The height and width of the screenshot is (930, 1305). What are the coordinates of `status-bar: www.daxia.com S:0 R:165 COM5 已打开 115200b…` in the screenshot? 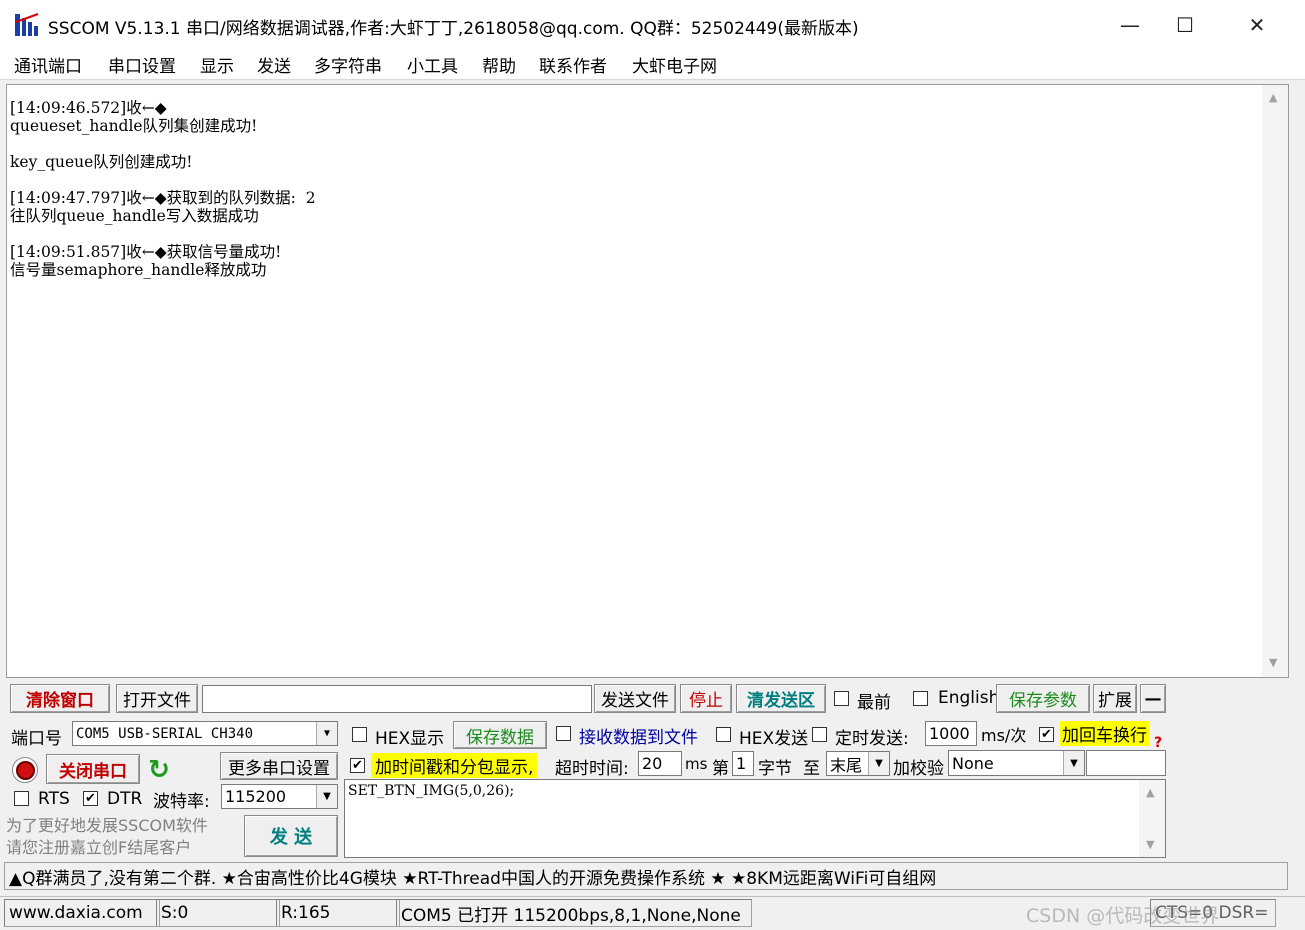 It's located at (652, 913).